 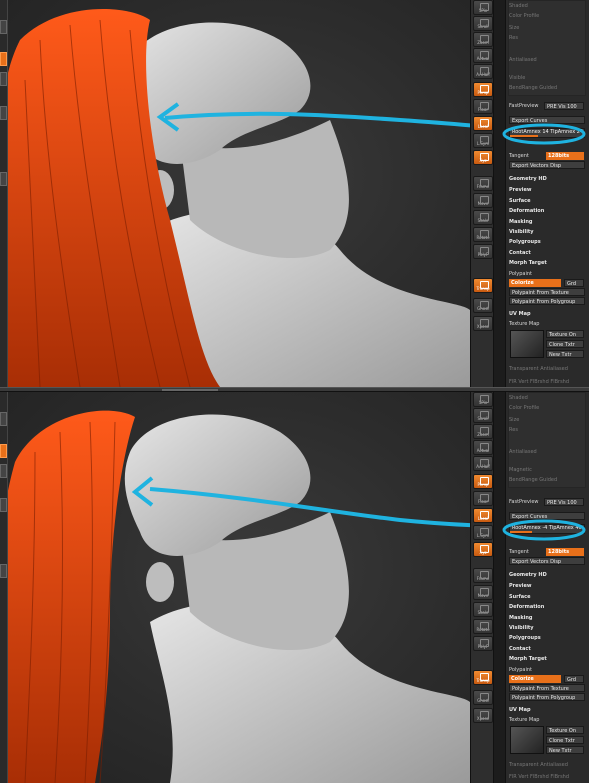 What do you see at coordinates (190, 390) in the screenshot?
I see `divider-grip` at bounding box center [190, 390].